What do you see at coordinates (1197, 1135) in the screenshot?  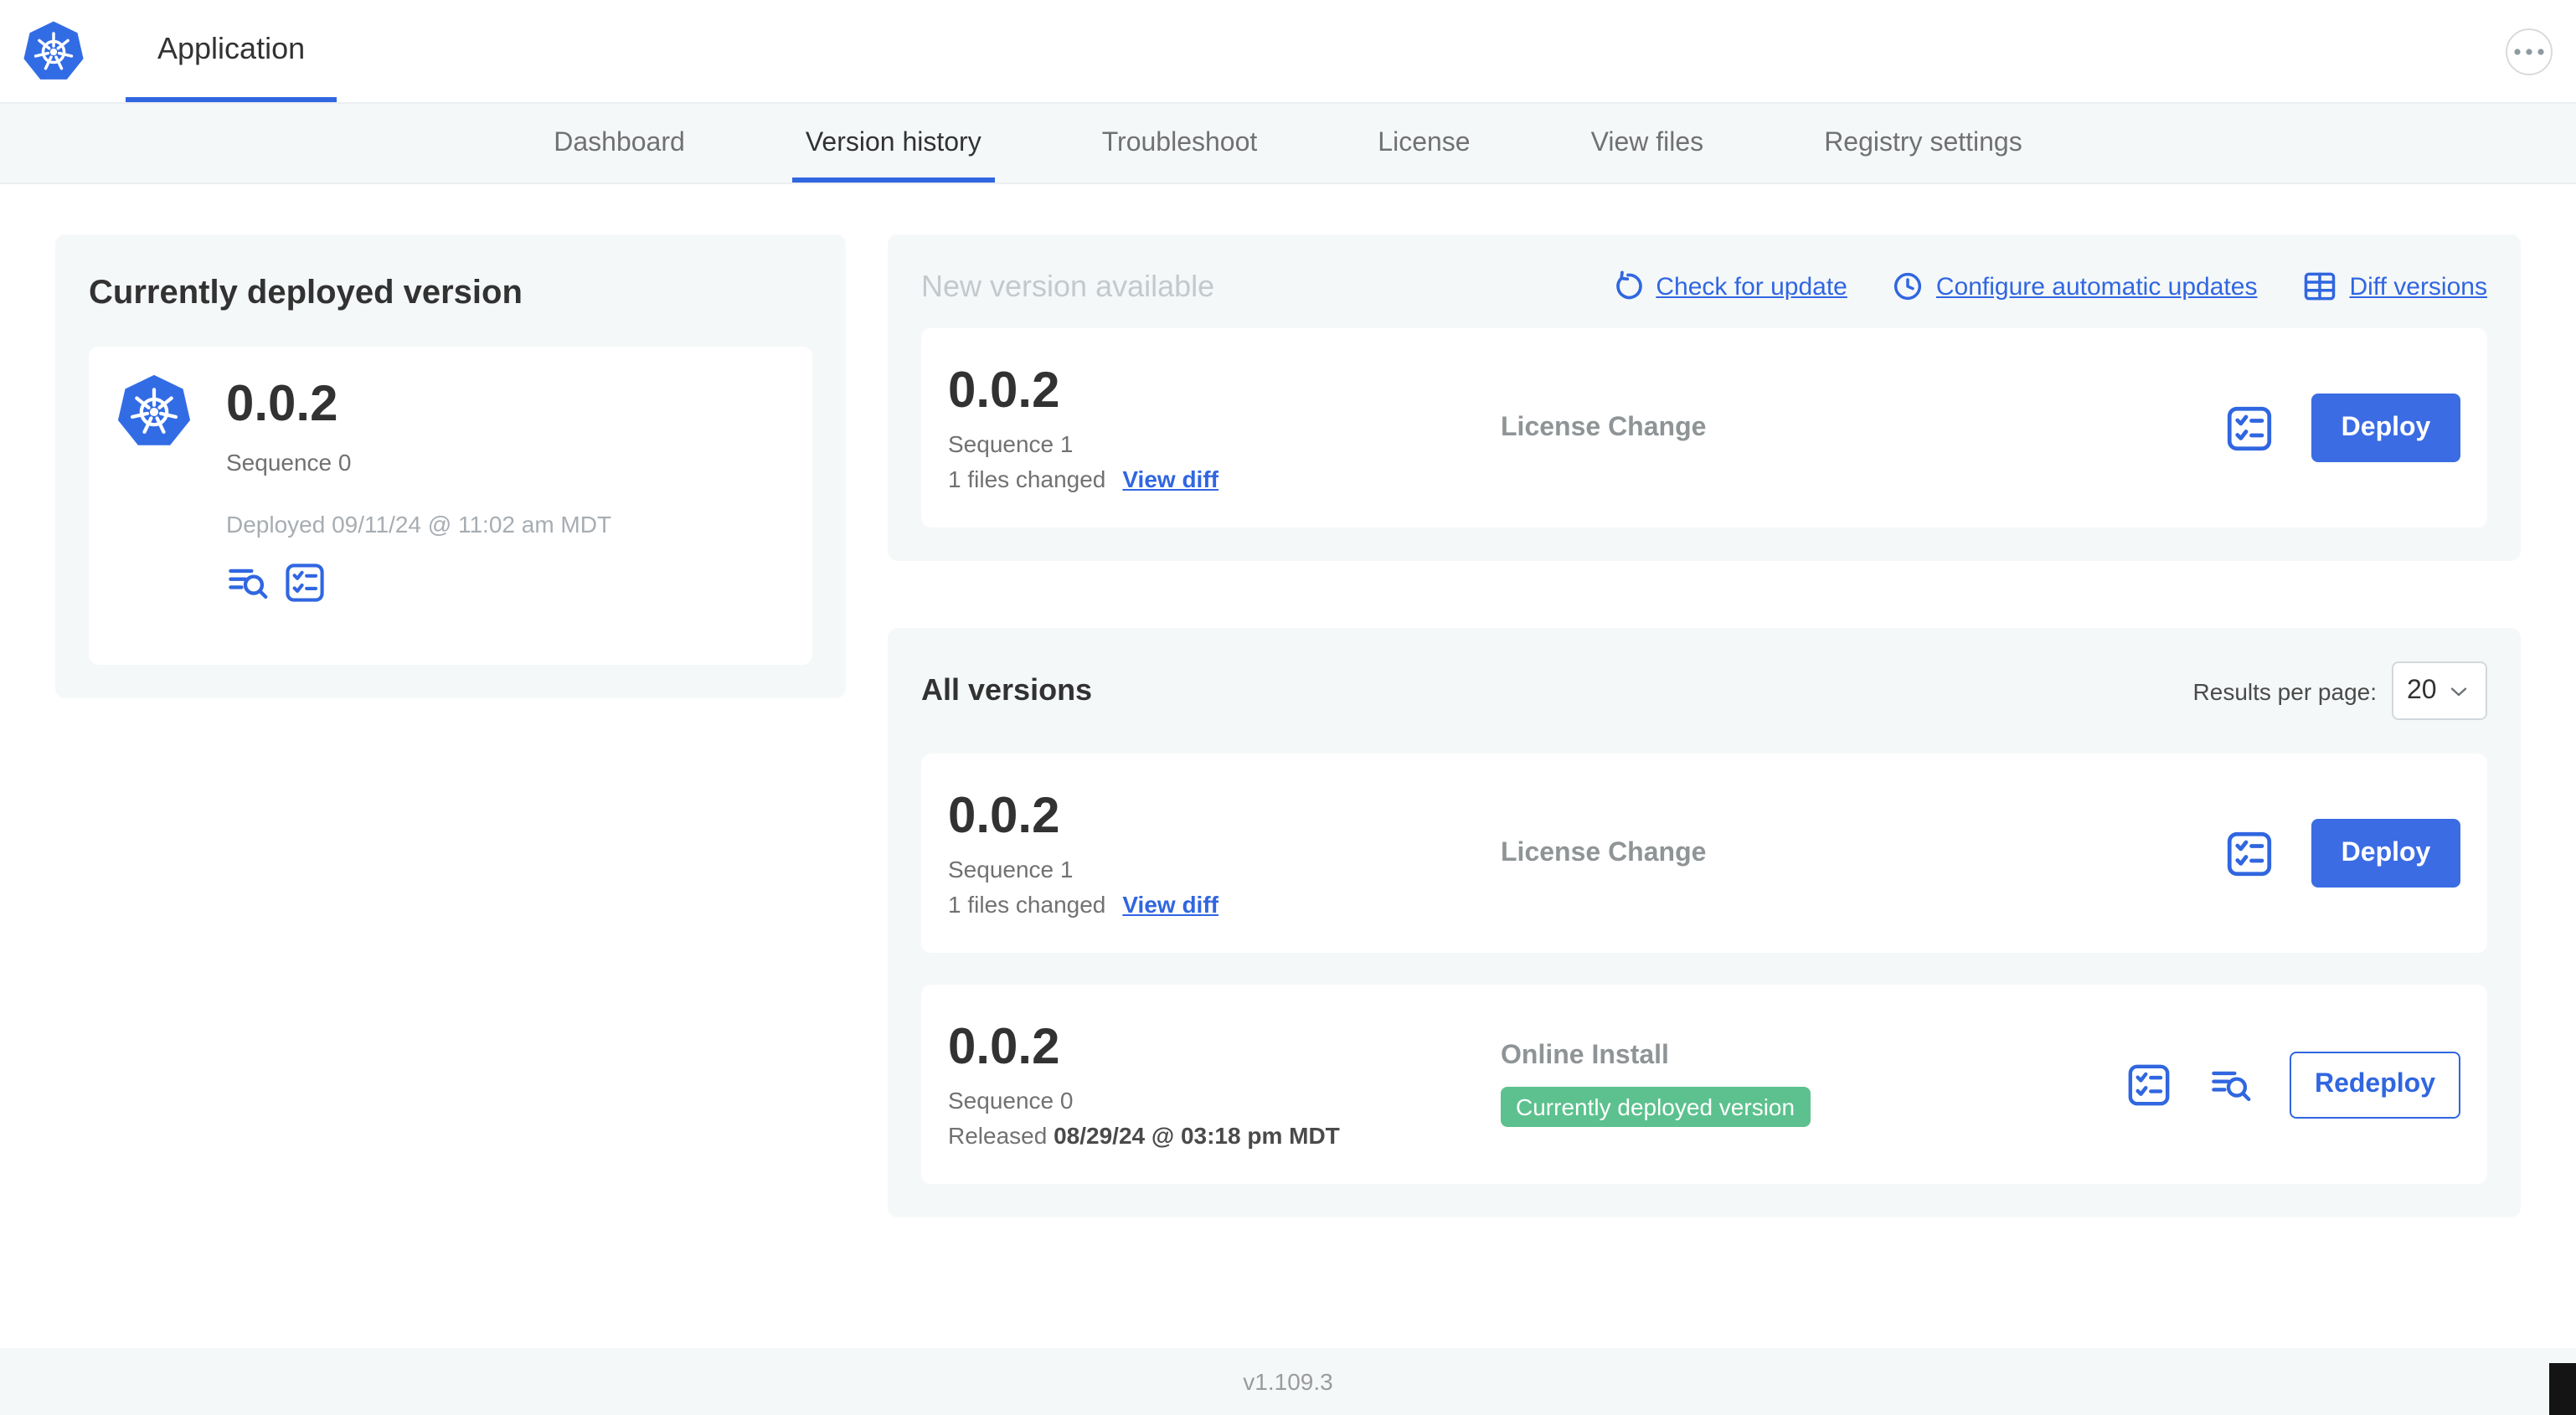 I see `released-date: 08/29/24 @ 03:18 pm MDT` at bounding box center [1197, 1135].